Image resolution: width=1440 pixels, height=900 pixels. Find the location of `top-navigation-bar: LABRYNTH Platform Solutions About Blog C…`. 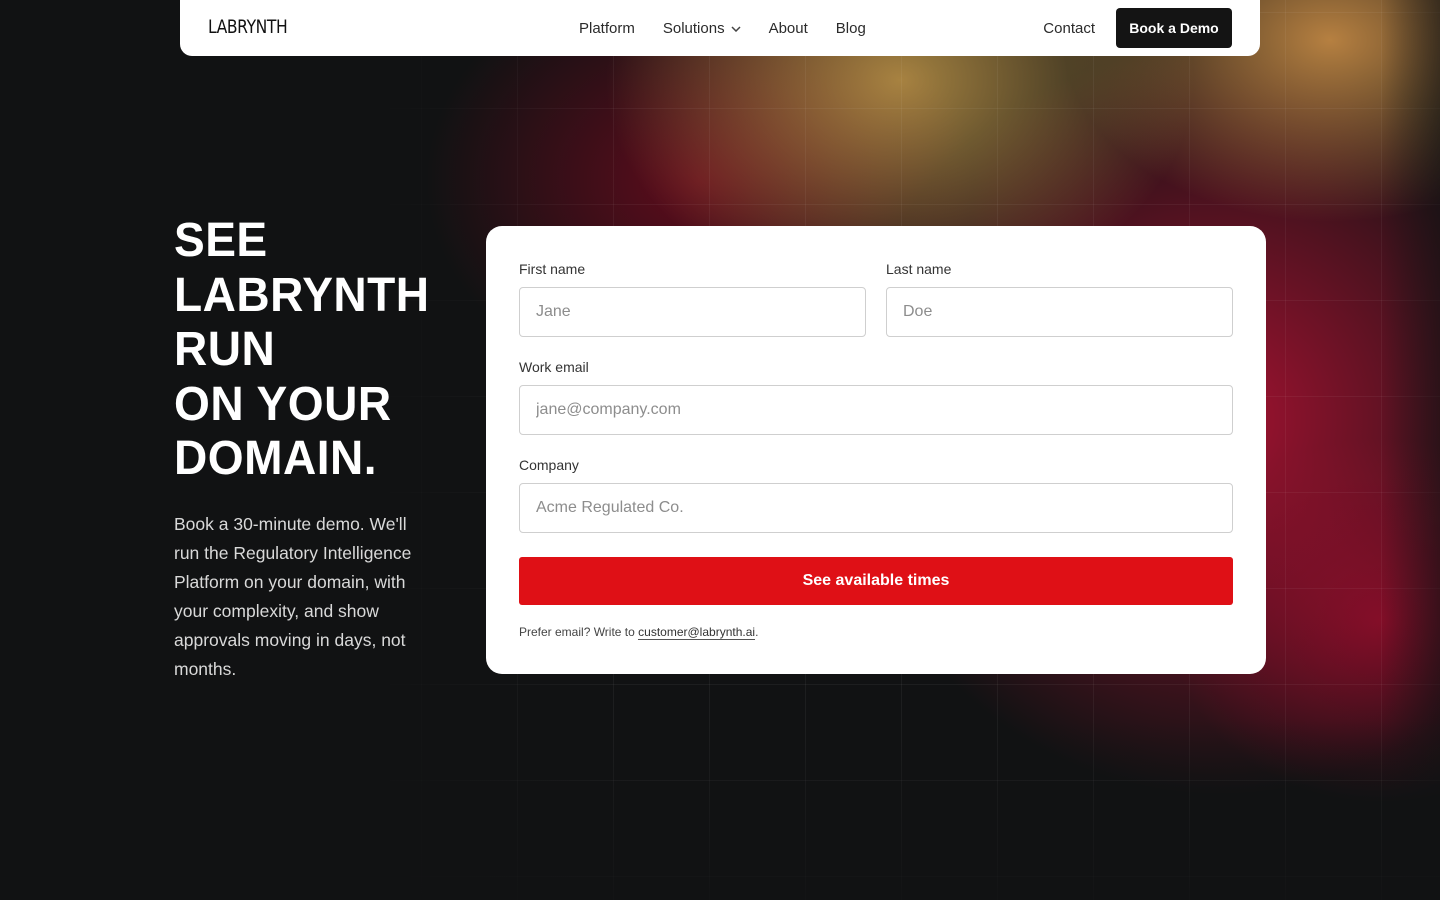

top-navigation-bar: LABRYNTH Platform Solutions About Blog C… is located at coordinates (720, 28).